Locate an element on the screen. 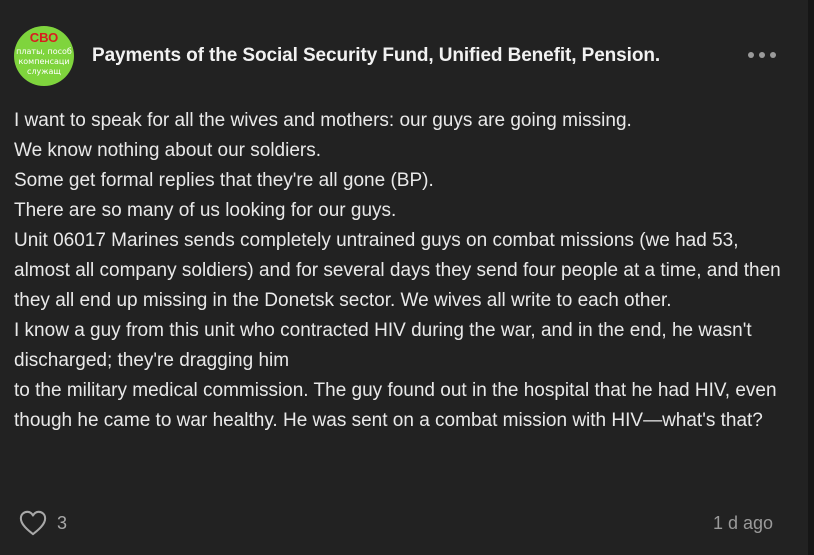 This screenshot has width=814, height=555. avatar-text-line: платы, пособ is located at coordinates (44, 51).